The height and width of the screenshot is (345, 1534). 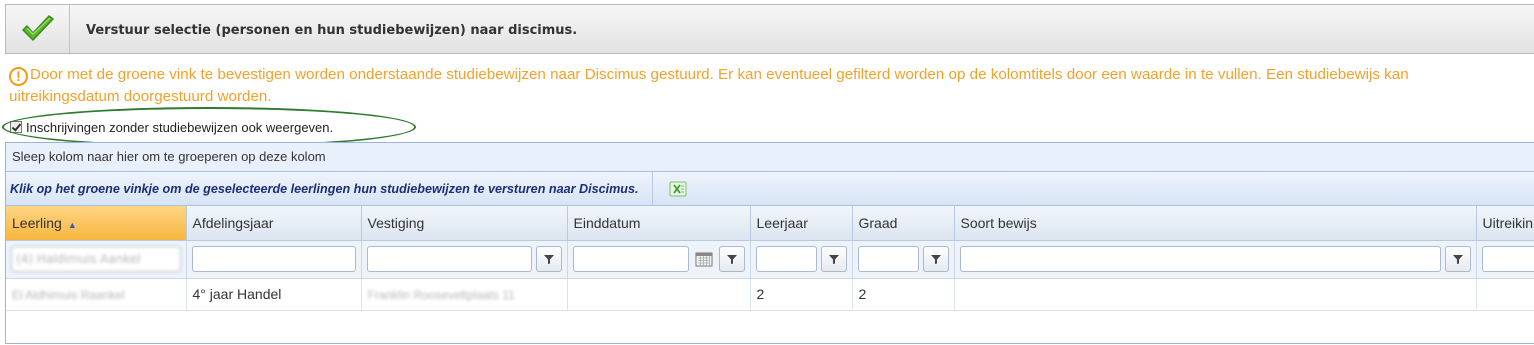 What do you see at coordinates (630, 259) in the screenshot?
I see `filter-input-einddatum` at bounding box center [630, 259].